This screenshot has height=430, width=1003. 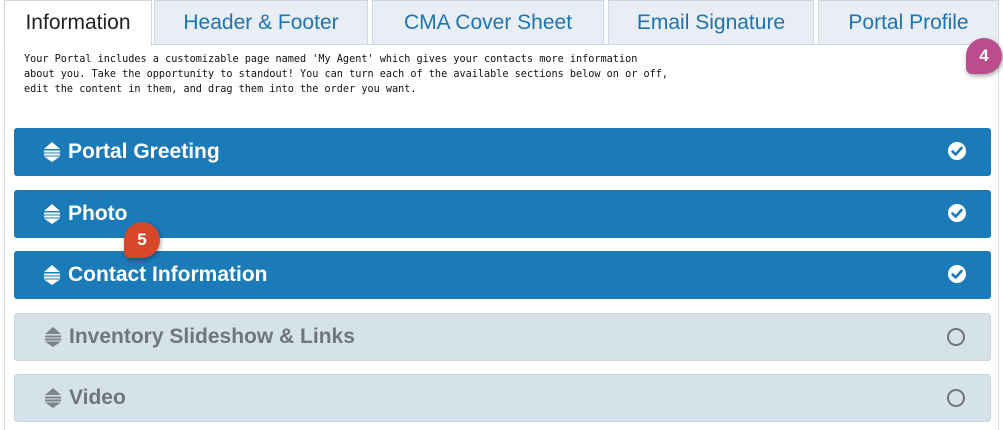 I want to click on section-inventory-slideshow: Inventory Slideshow & Links, so click(x=502, y=337).